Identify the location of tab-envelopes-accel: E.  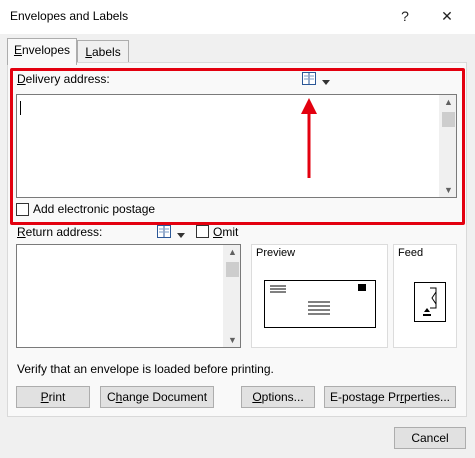
(17, 50).